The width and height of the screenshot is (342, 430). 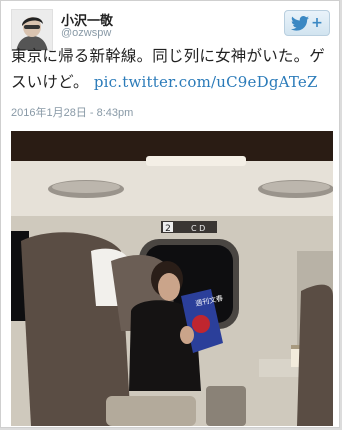 I want to click on user-handle: @ozwspw, so click(x=86, y=33).